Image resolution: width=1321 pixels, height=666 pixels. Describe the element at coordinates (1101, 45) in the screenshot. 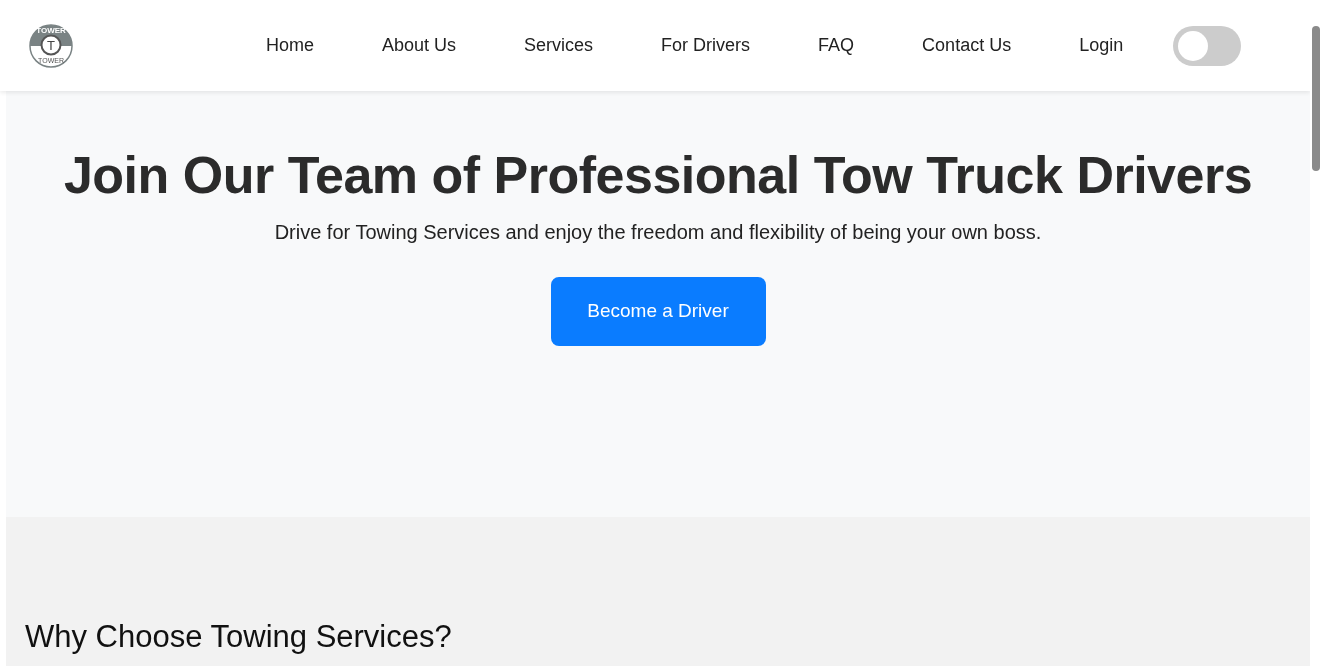

I see `nav-link: Login` at that location.